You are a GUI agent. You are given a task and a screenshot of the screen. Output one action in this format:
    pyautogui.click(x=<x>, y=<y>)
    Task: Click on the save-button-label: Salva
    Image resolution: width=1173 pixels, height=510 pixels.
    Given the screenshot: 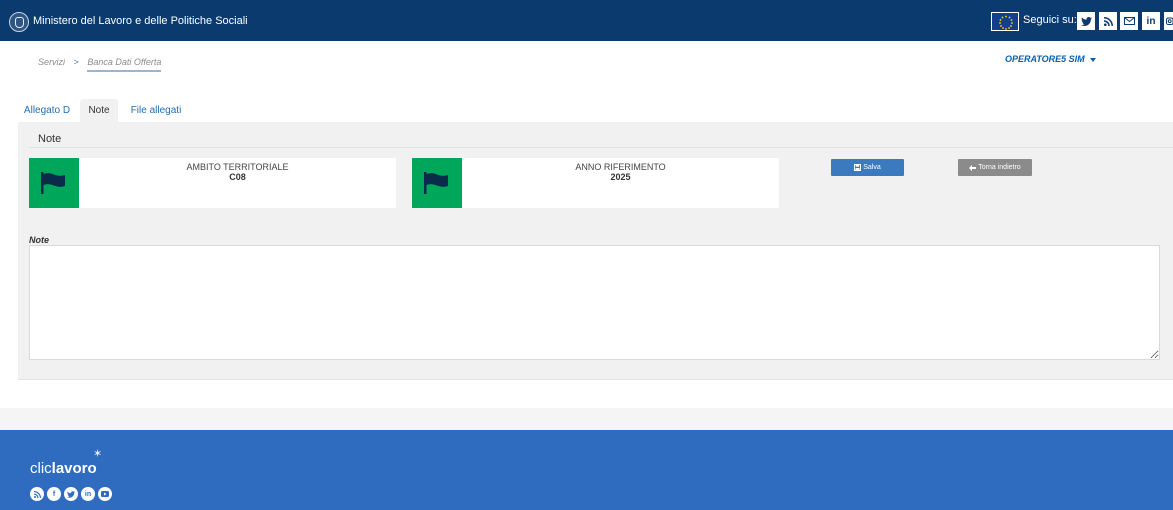 What is the action you would take?
    pyautogui.click(x=872, y=167)
    